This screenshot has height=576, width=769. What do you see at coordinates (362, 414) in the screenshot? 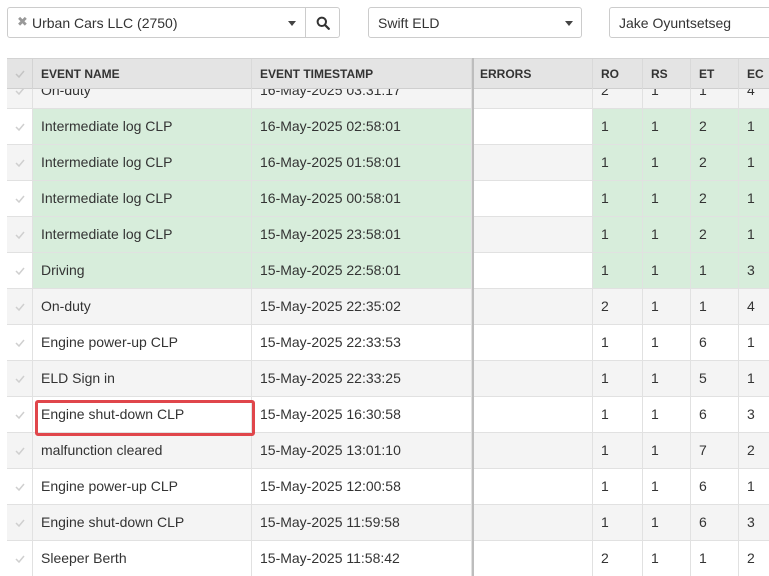
I see `event-timestamp-cell: 15-May-2025 16:30:58` at bounding box center [362, 414].